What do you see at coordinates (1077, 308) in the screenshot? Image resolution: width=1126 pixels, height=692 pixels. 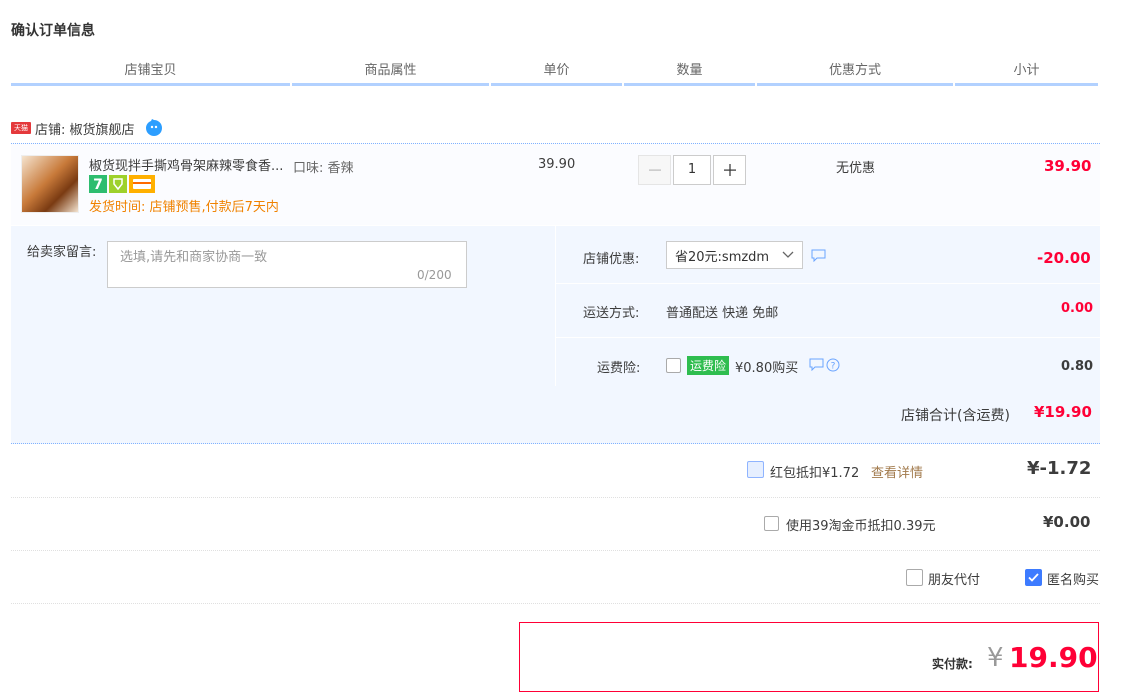 I see `delivery-amount: 0.00` at bounding box center [1077, 308].